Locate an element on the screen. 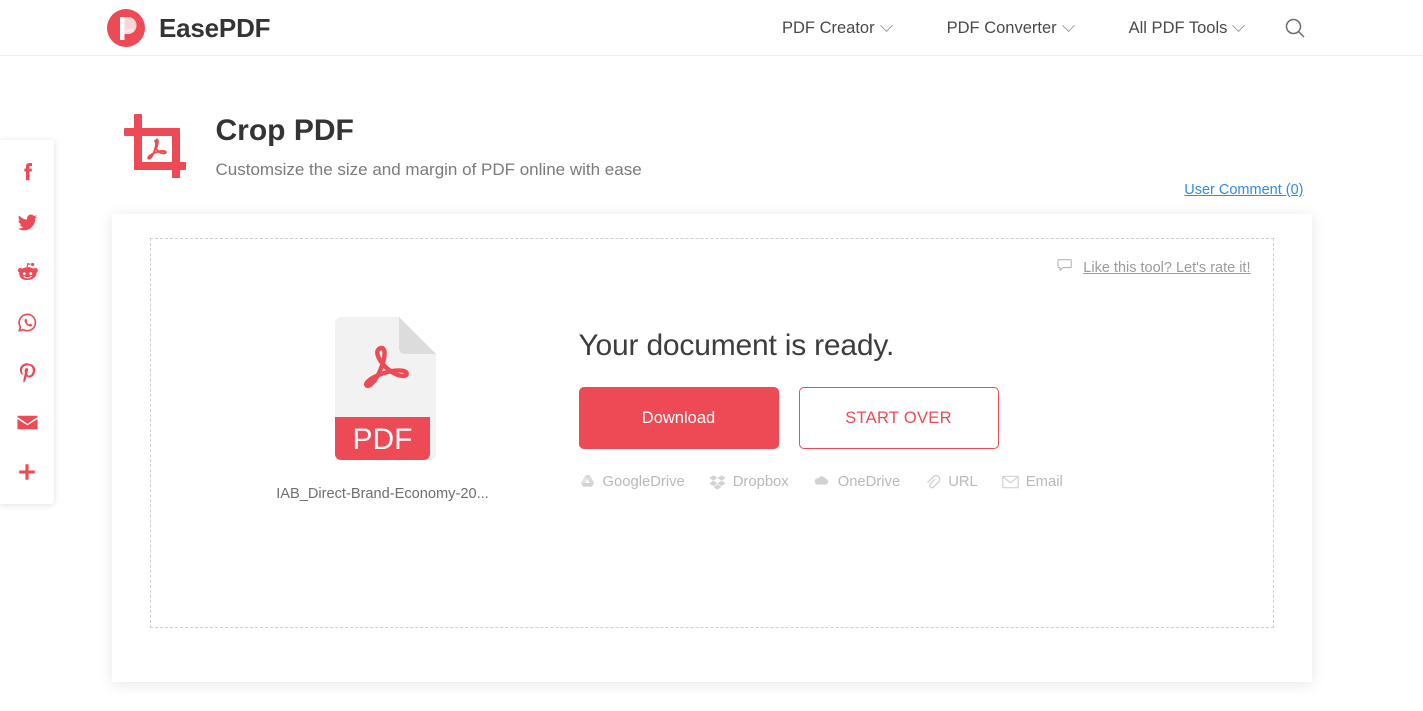 Image resolution: width=1423 pixels, height=711 pixels. crop-pdf-icon is located at coordinates (158, 146).